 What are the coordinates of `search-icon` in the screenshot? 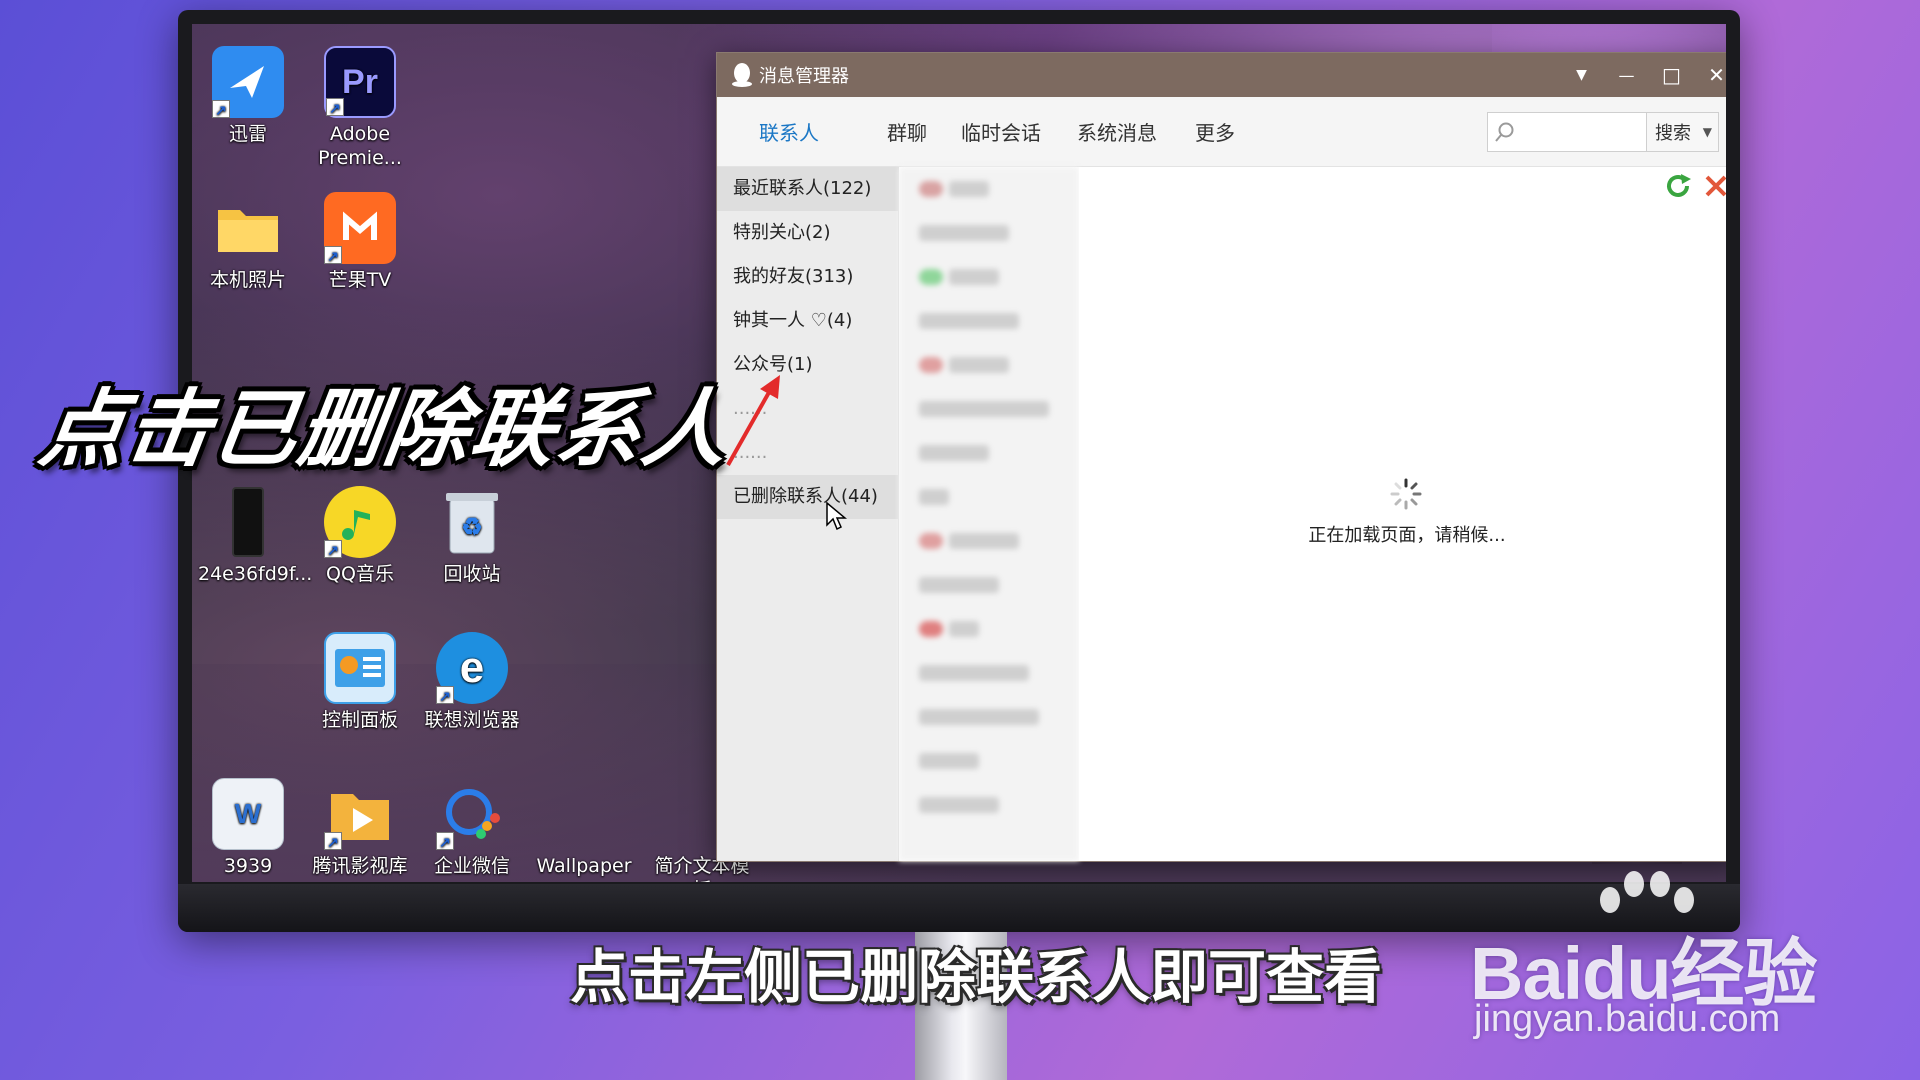 It's located at (1505, 132).